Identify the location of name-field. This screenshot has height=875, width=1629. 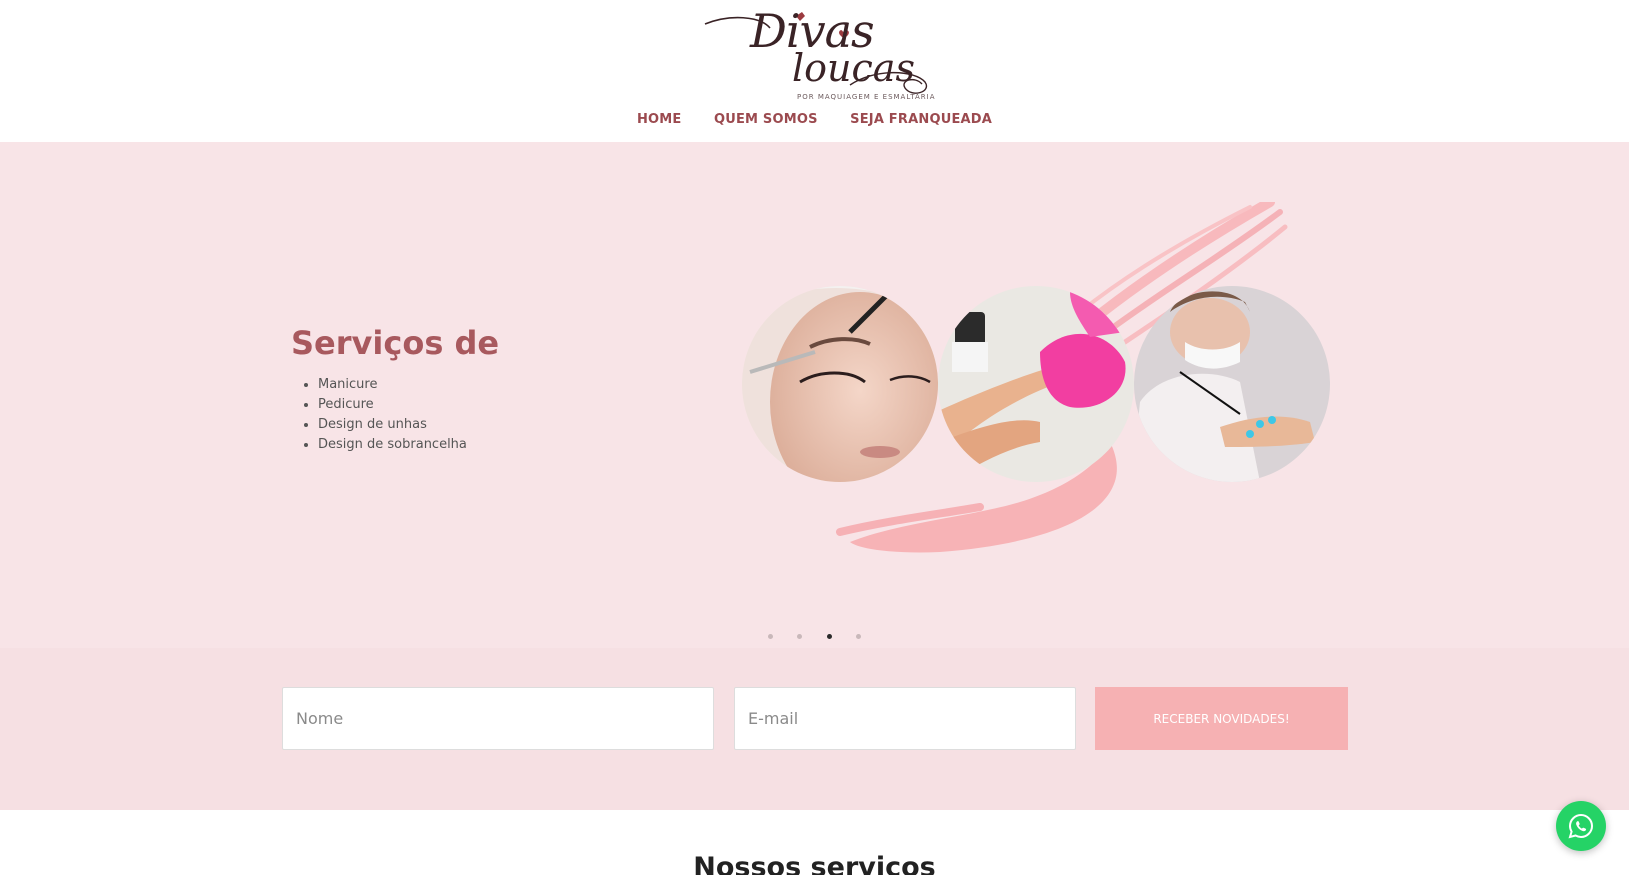
(498, 718).